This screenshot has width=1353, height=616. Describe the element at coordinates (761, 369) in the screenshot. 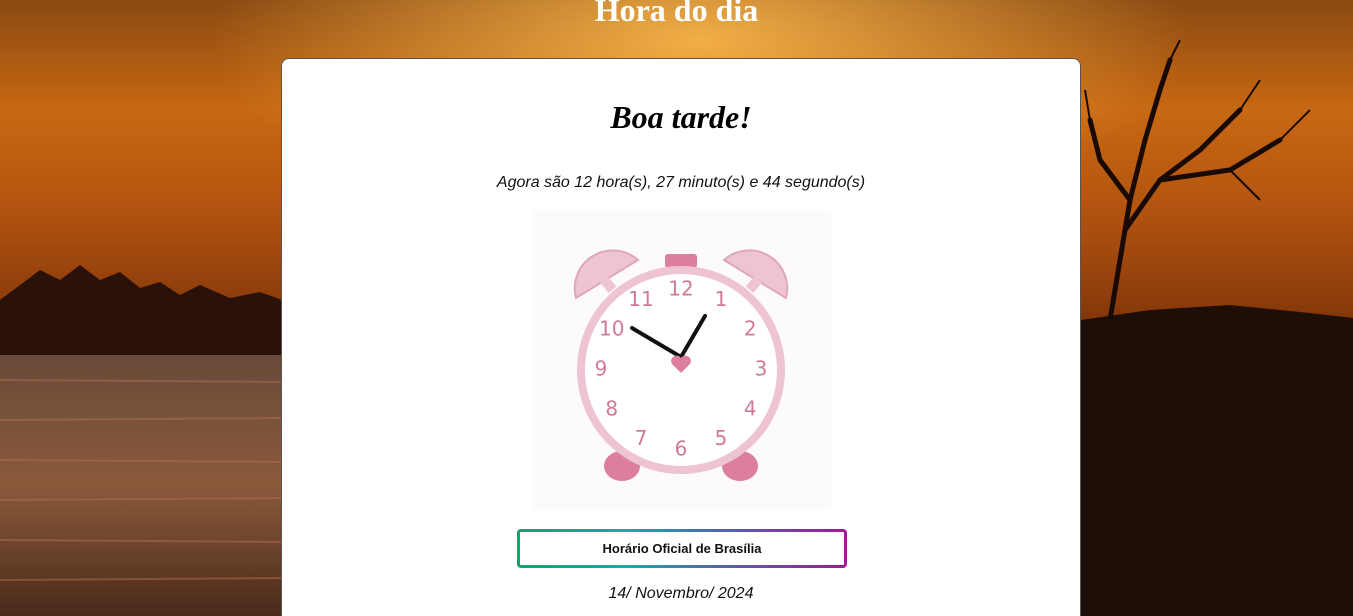

I see `clock-number-3: 3` at that location.